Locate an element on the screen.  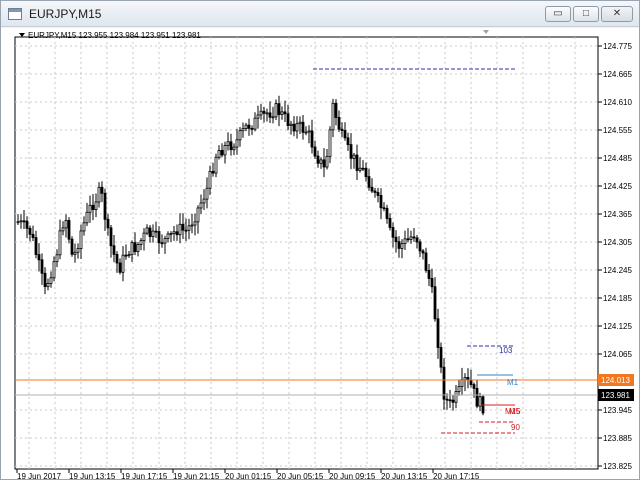
chart-menu-icon is located at coordinates (22, 35).